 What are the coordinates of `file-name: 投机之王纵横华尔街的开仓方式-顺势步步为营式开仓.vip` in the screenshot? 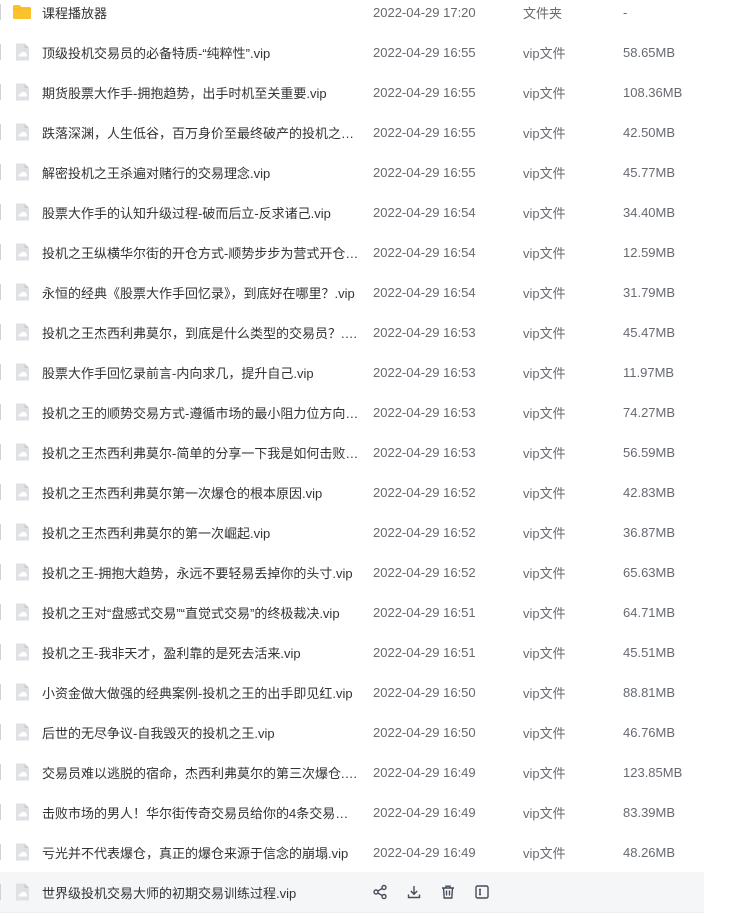 It's located at (201, 252).